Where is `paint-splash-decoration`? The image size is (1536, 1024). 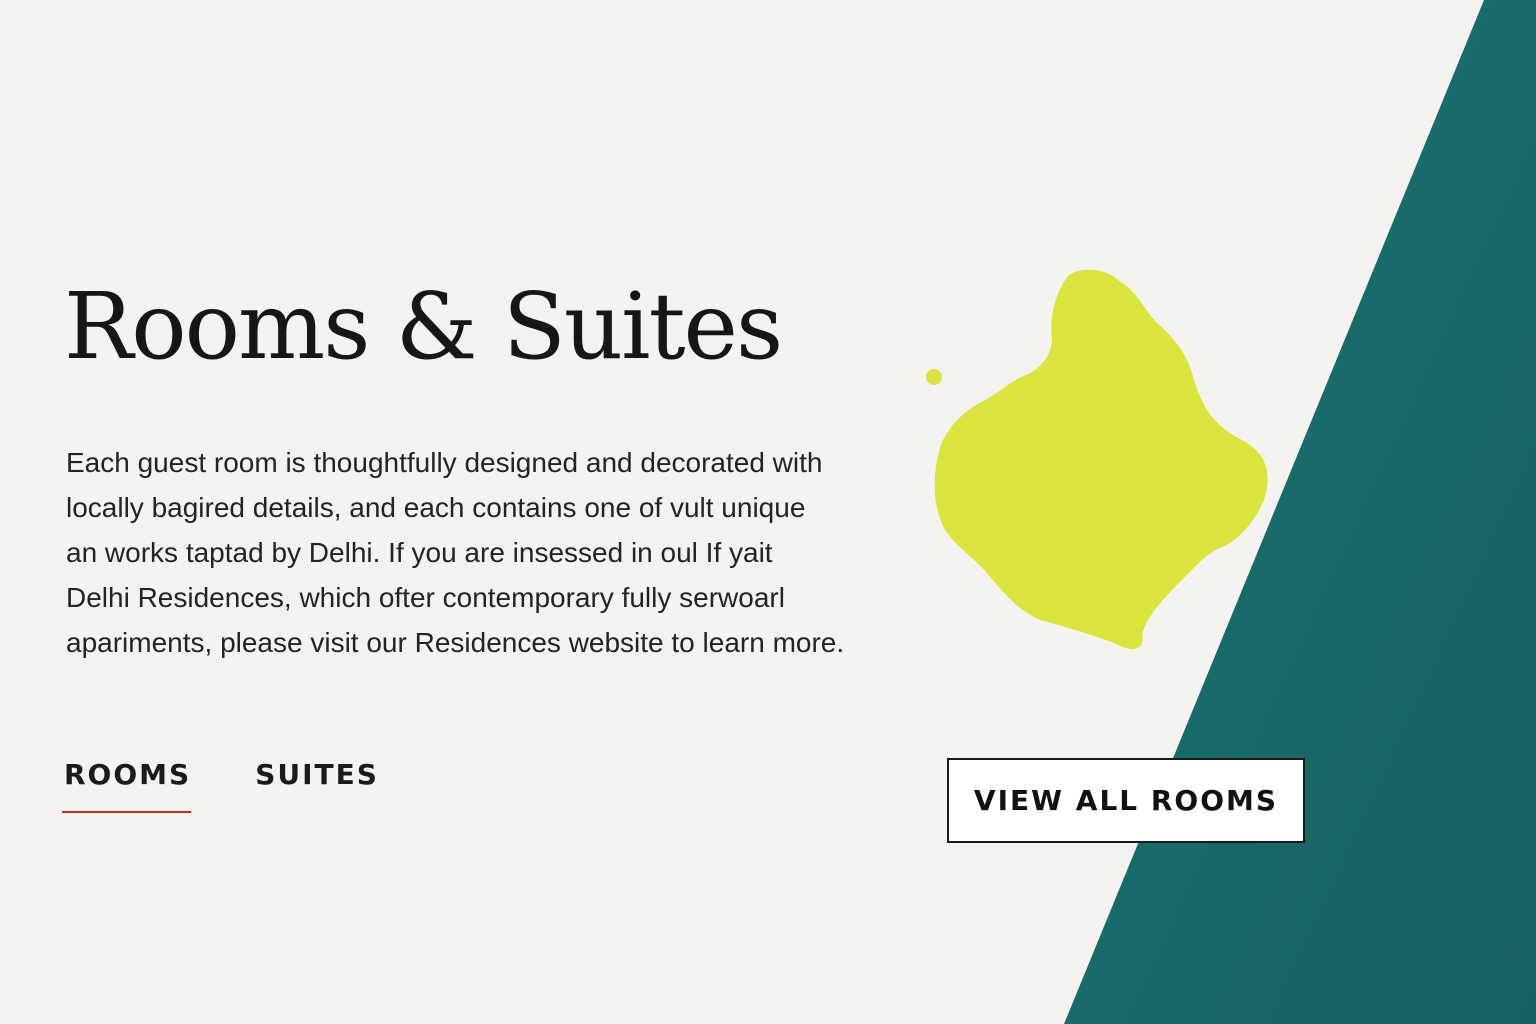 paint-splash-decoration is located at coordinates (1097, 459).